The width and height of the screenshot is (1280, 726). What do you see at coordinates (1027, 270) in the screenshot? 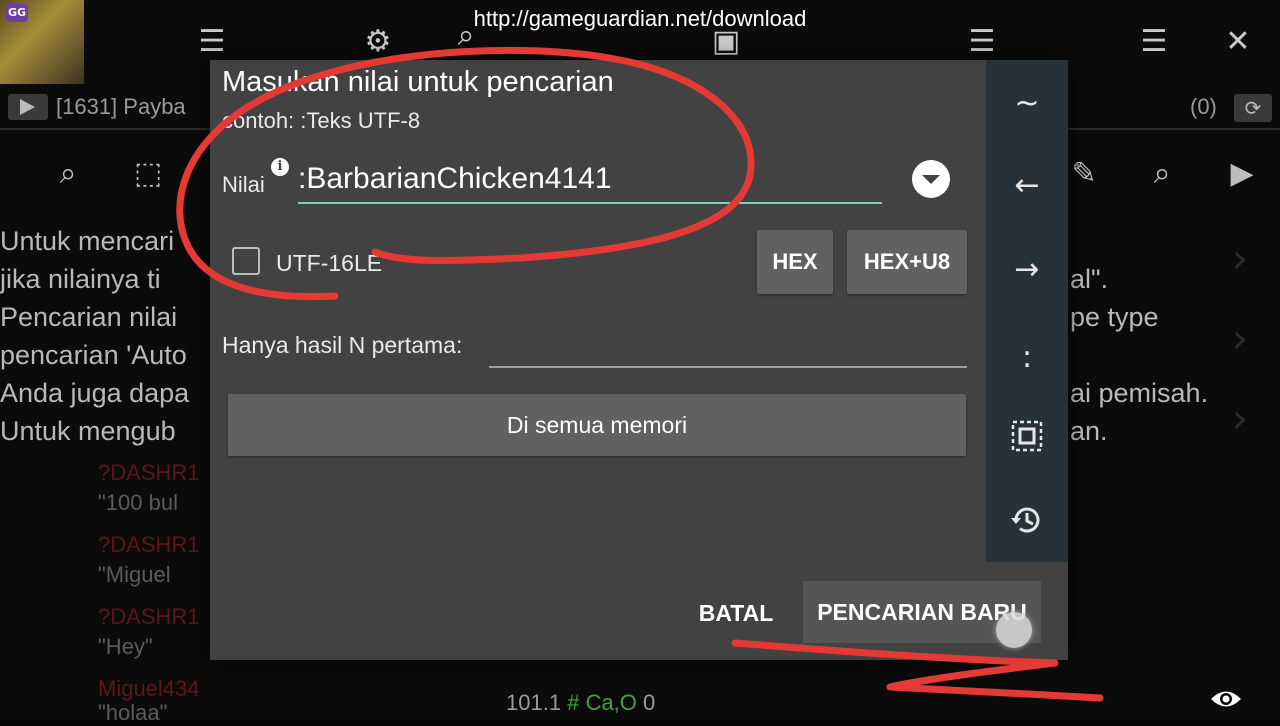
I see `arrow-right-icon: →` at bounding box center [1027, 270].